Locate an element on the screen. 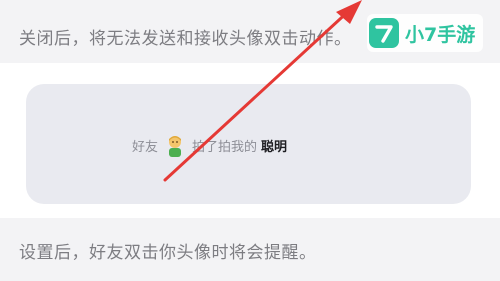  pat-preview-message: 好友 拍了拍我的 聪明 is located at coordinates (209, 145).